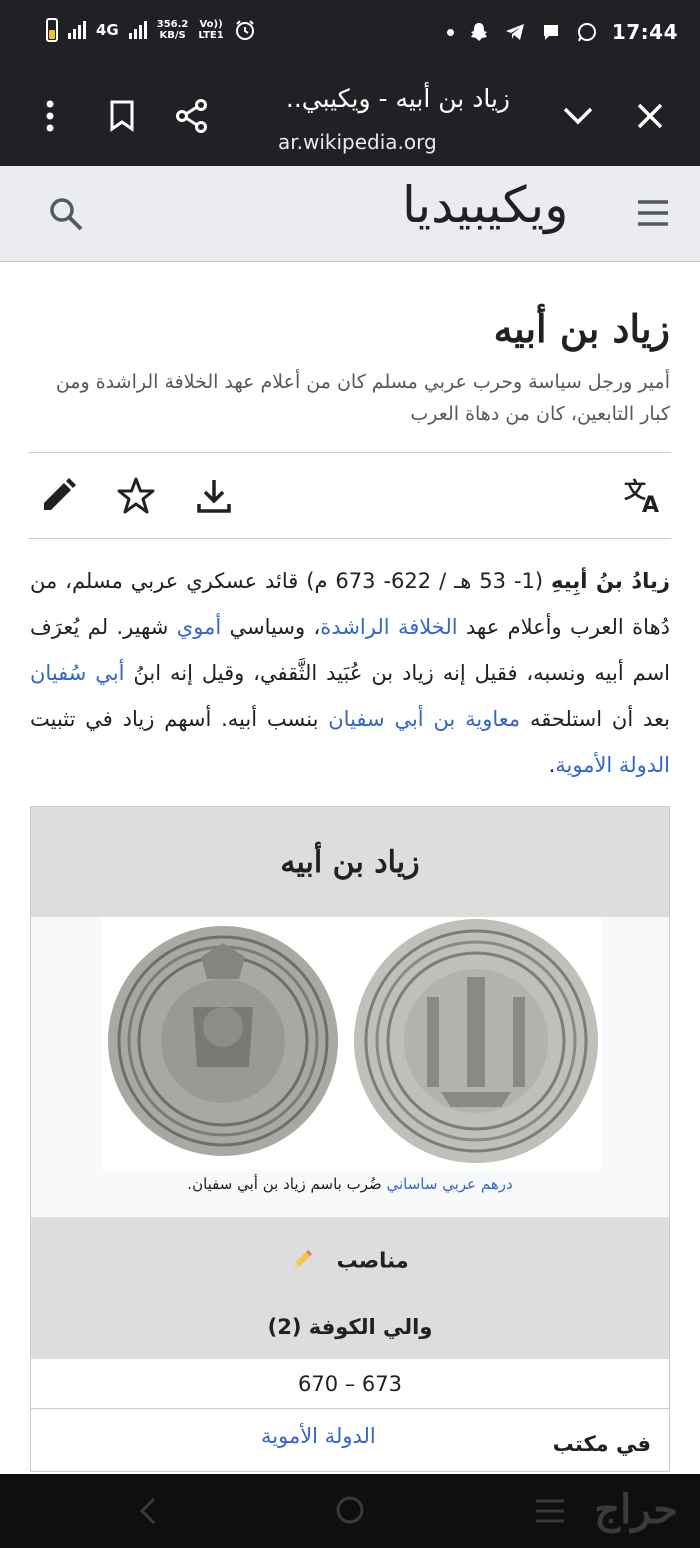 The width and height of the screenshot is (700, 1548). What do you see at coordinates (77, 30) in the screenshot?
I see `signal-icon` at bounding box center [77, 30].